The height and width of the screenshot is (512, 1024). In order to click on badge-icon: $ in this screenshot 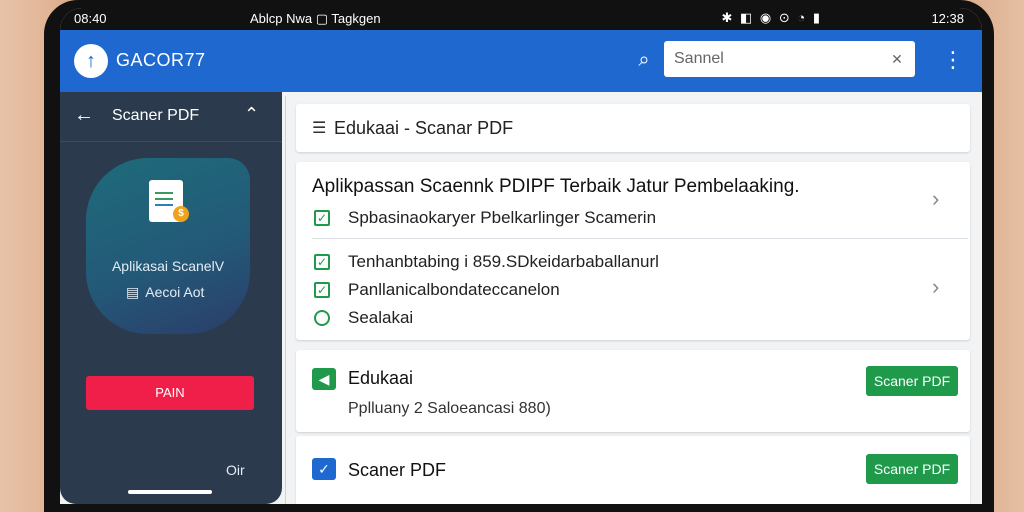, I will do `click(181, 214)`.